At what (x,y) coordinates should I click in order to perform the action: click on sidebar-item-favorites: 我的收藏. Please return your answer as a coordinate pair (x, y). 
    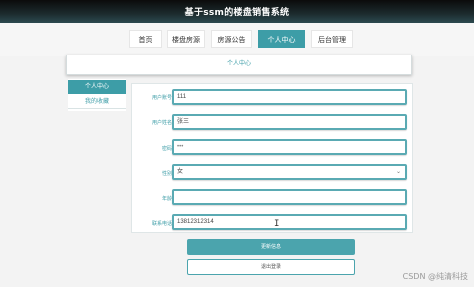
    Looking at the image, I should click on (97, 102).